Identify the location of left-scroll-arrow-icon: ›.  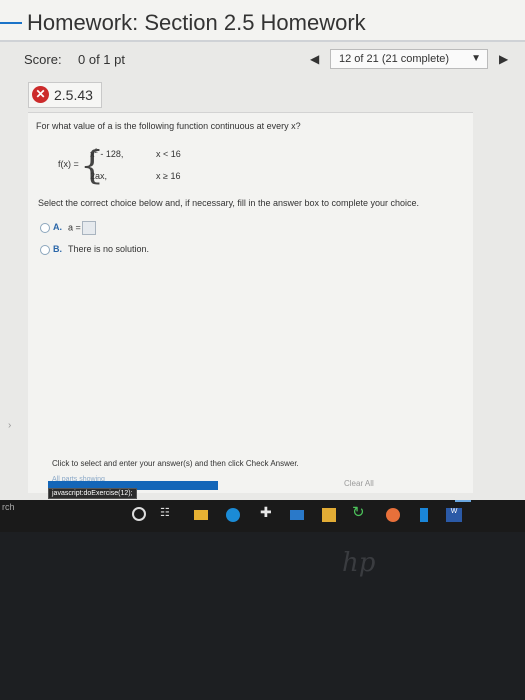
(9, 425).